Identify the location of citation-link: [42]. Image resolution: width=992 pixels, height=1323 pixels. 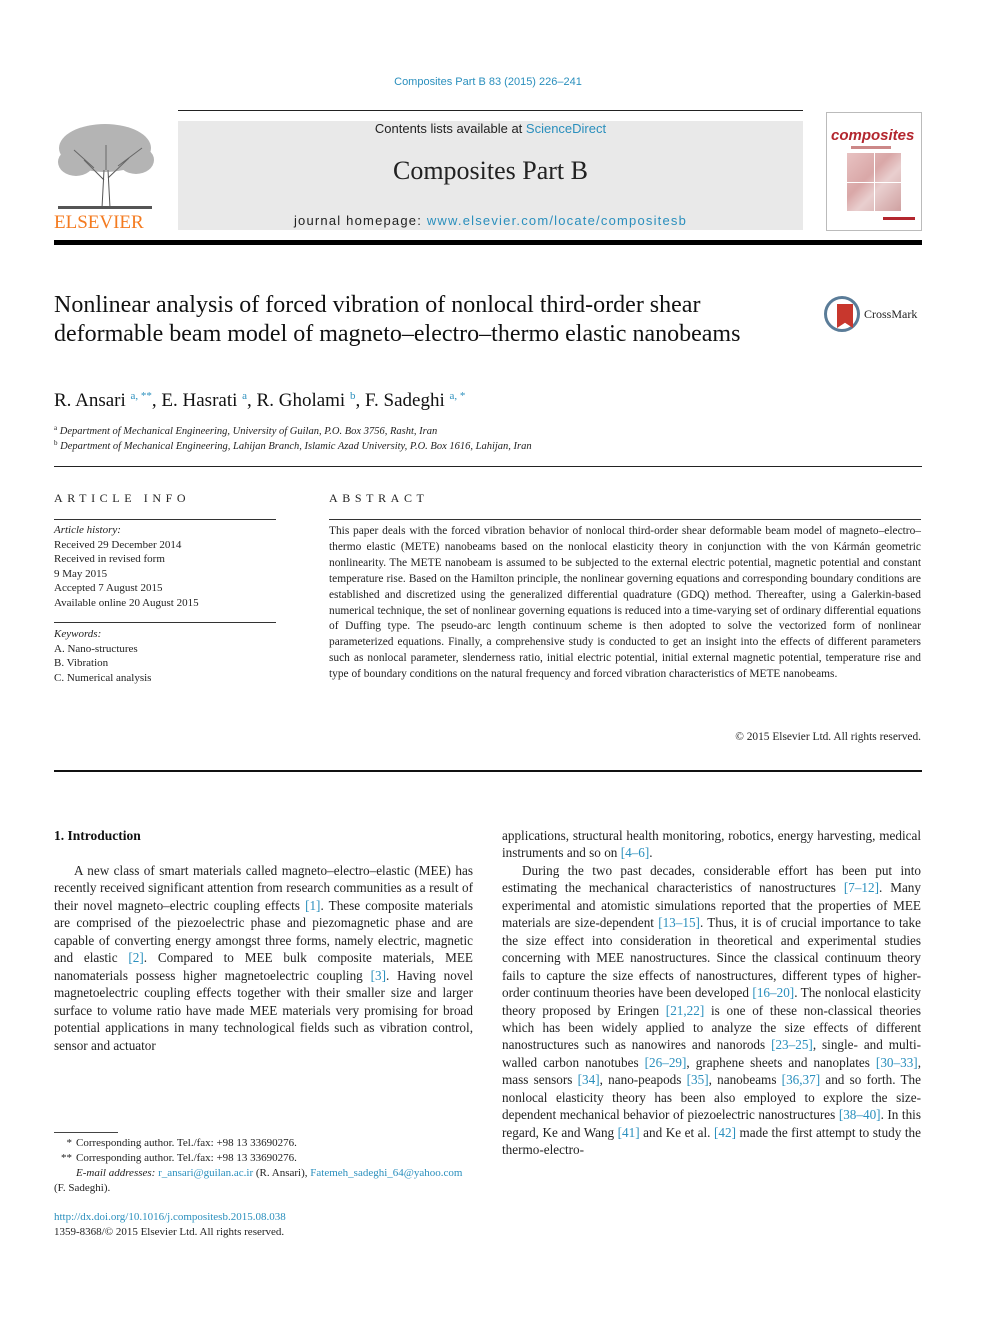
(725, 1132).